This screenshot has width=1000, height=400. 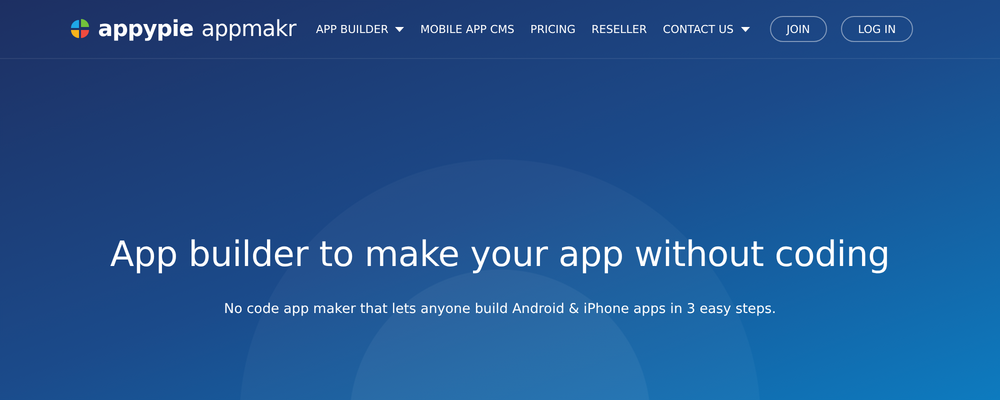 What do you see at coordinates (467, 29) in the screenshot?
I see `nav-link: MOBILE APP CMS` at bounding box center [467, 29].